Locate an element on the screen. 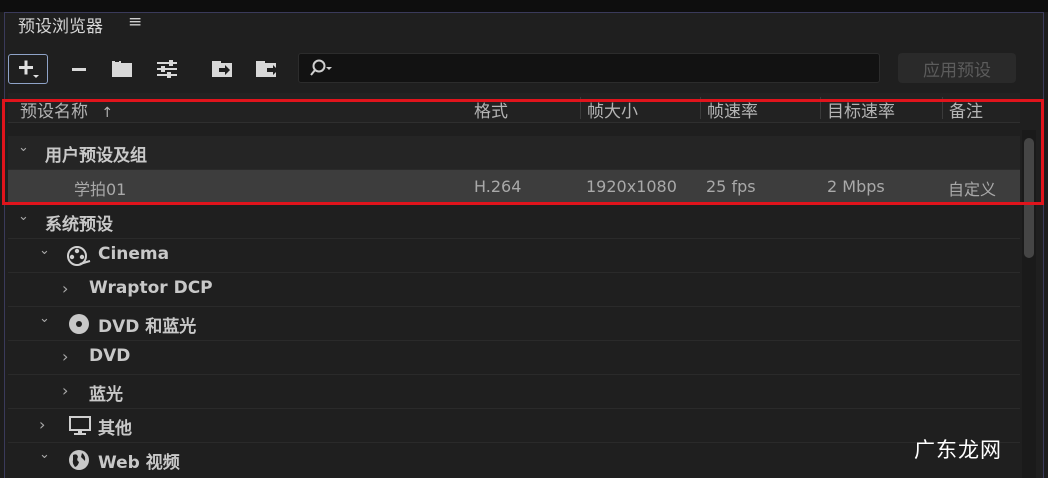 This screenshot has width=1048, height=478. tree-label: 蓝光 is located at coordinates (106, 395).